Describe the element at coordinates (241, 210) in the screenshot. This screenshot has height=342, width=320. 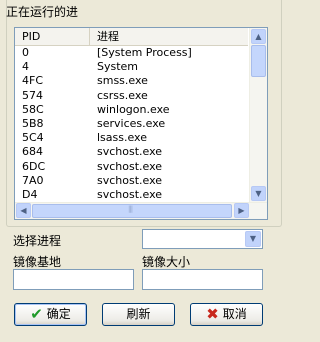
I see `scroll-right-arrow-icon: ▶` at that location.